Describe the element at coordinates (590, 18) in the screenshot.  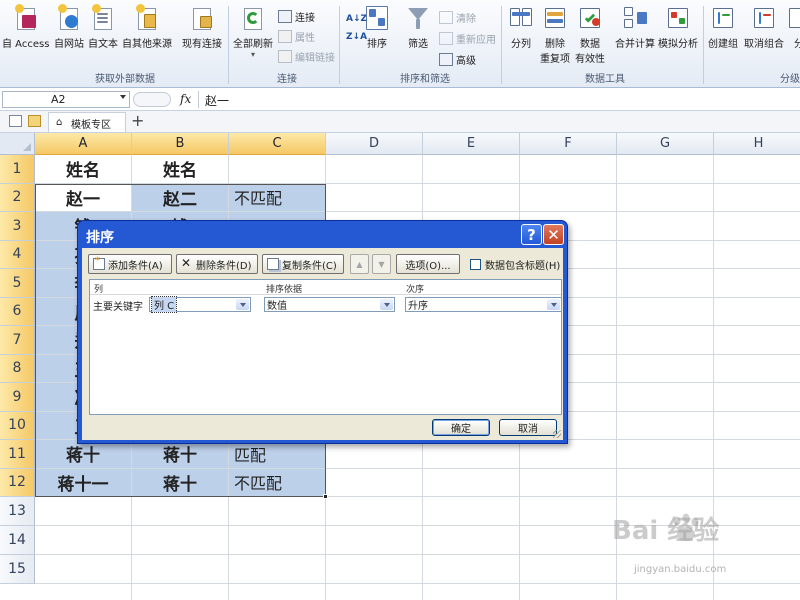
I see `data-validation-icon` at that location.